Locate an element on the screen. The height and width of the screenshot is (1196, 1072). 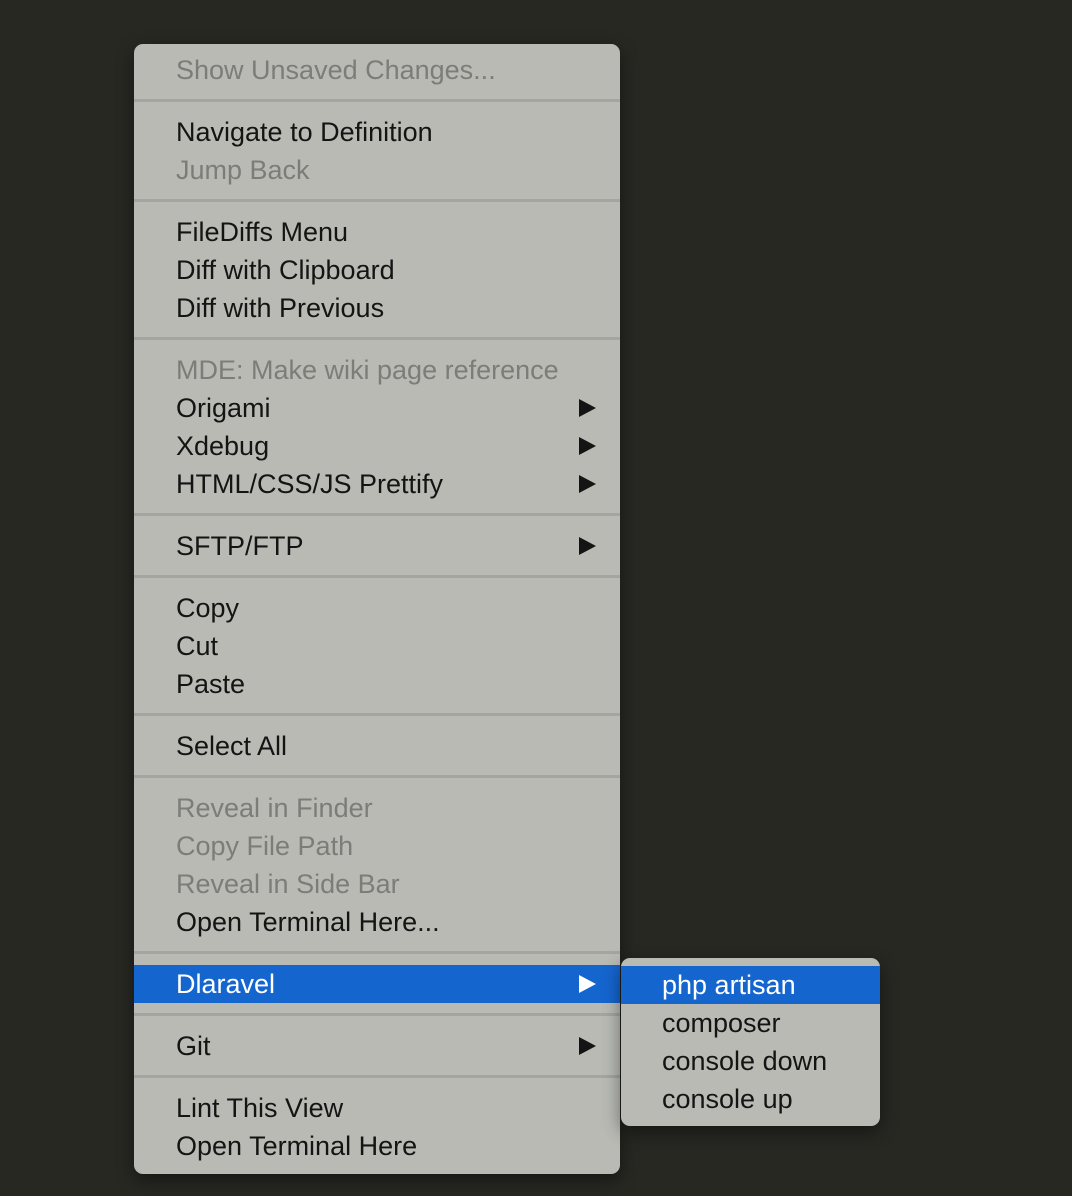
menu-item-navigate-to-definition: Navigate to Definition is located at coordinates (377, 132).